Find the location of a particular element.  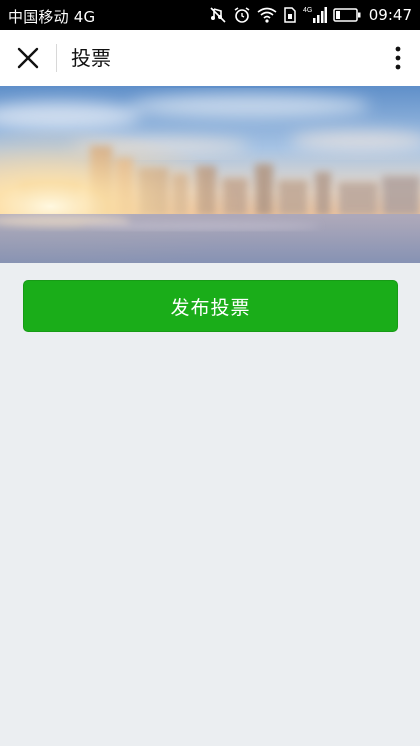

nav-divider is located at coordinates (56, 58).